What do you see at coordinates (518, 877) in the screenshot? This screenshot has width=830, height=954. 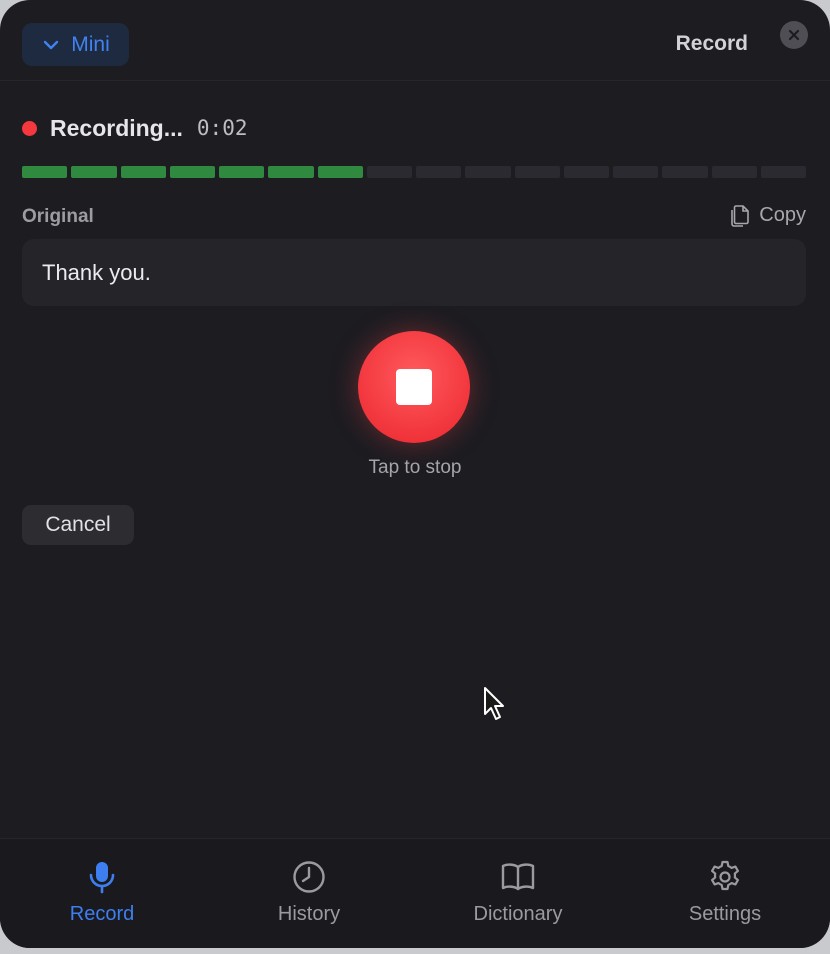 I see `book-icon` at bounding box center [518, 877].